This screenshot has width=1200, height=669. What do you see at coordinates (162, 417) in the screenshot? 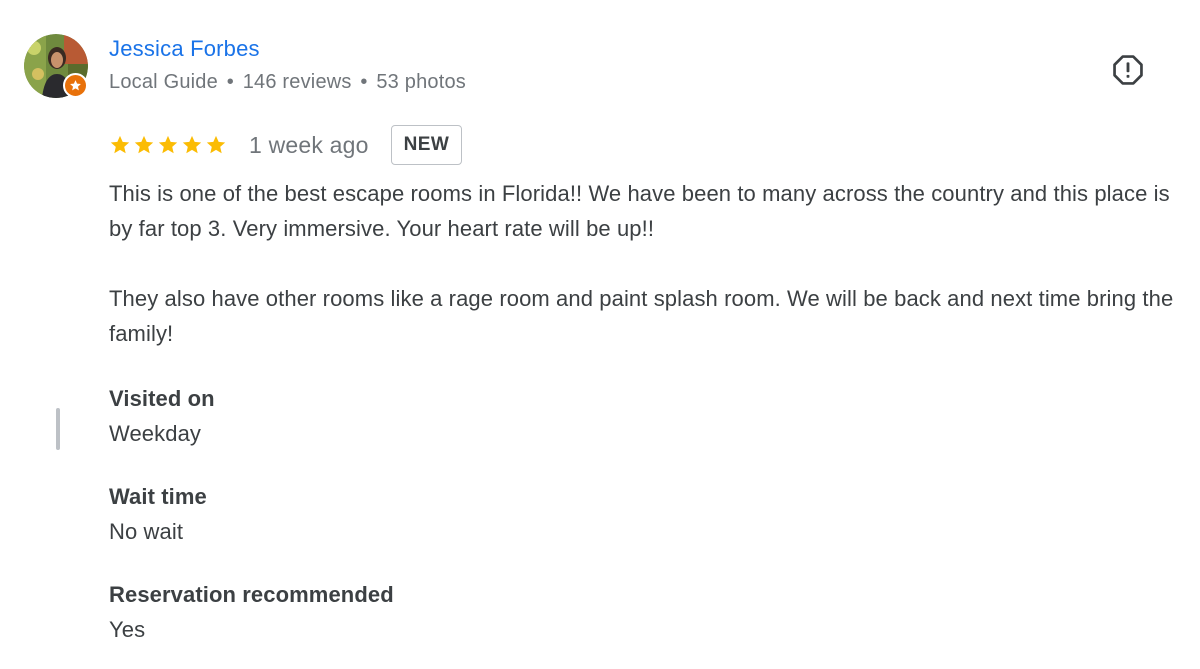
I see `attribute-visited-on: Visited on Weekday` at bounding box center [162, 417].